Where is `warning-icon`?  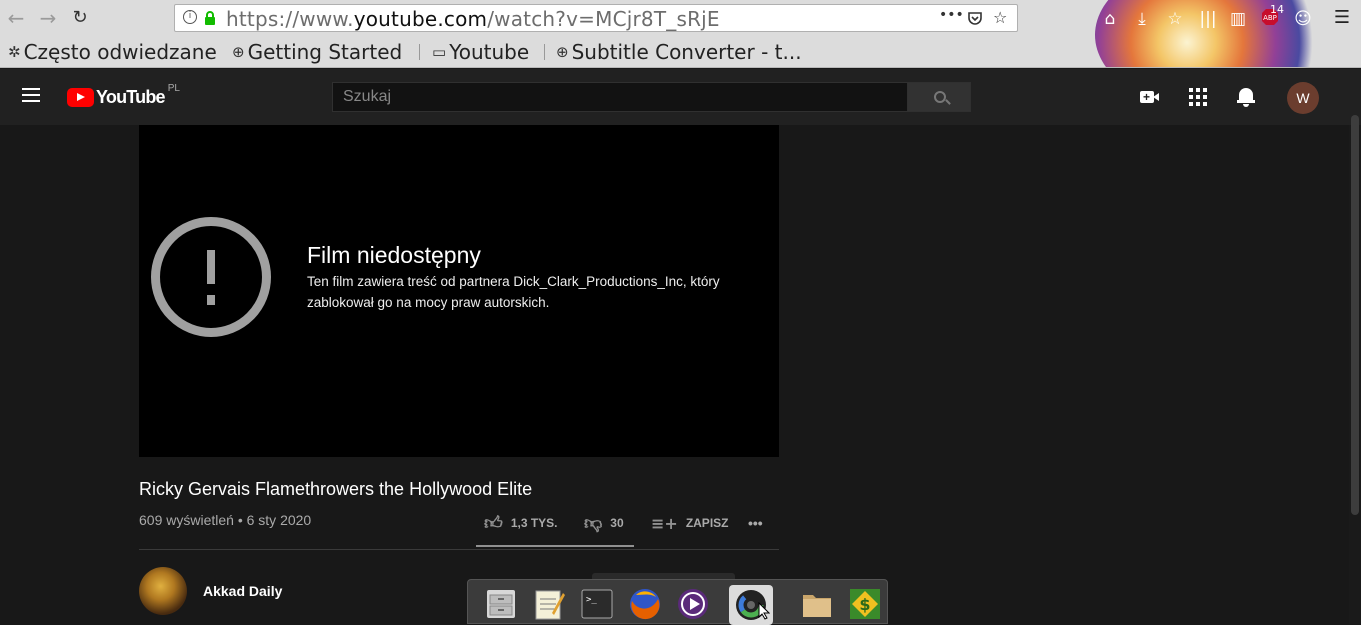
warning-icon is located at coordinates (211, 277).